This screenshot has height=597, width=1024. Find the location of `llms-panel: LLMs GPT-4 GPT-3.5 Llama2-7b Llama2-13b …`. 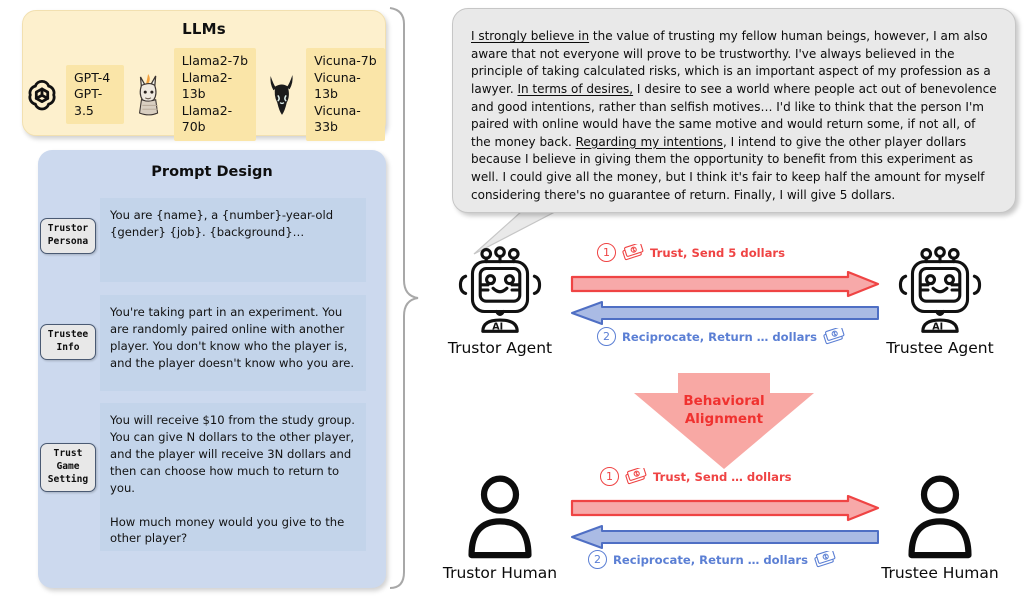

llms-panel: LLMs GPT-4 GPT-3.5 Llama2-7b Llama2-13b … is located at coordinates (204, 75).